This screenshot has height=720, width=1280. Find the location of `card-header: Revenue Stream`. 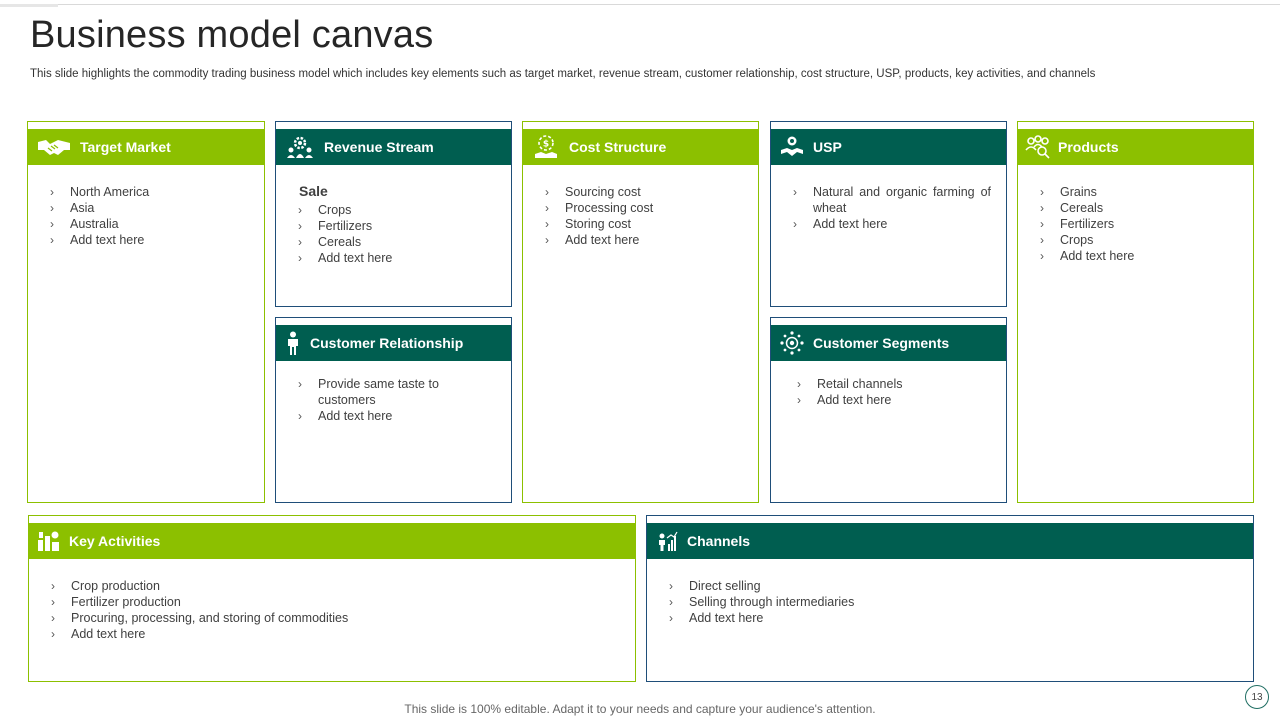

card-header: Revenue Stream is located at coordinates (393, 147).